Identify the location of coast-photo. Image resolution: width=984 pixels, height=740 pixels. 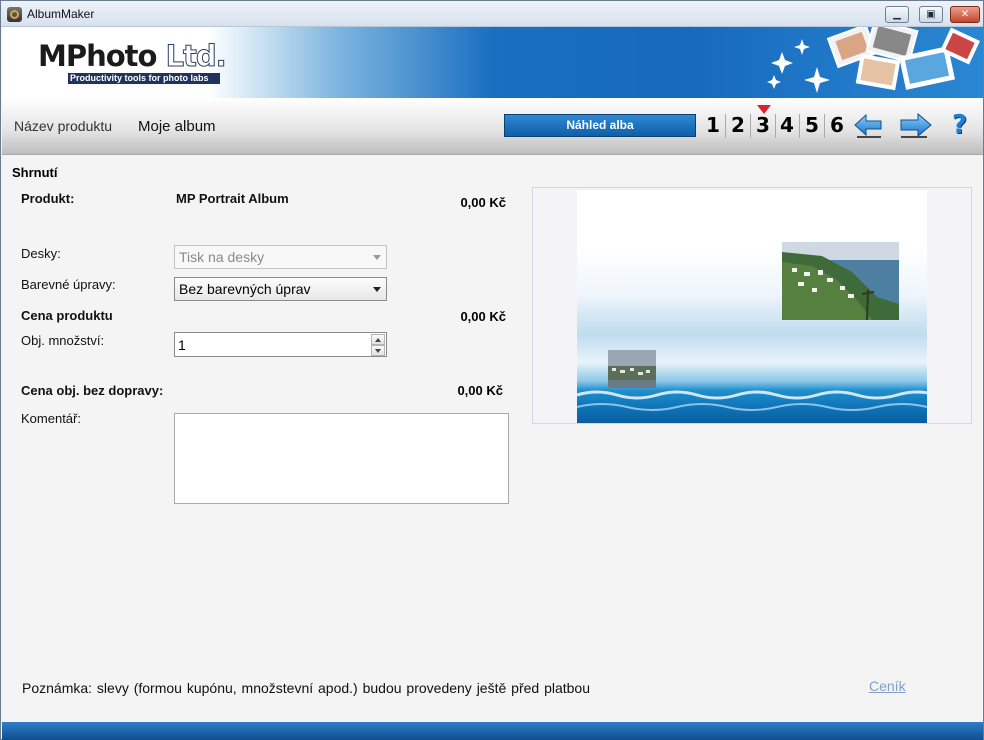
(840, 281).